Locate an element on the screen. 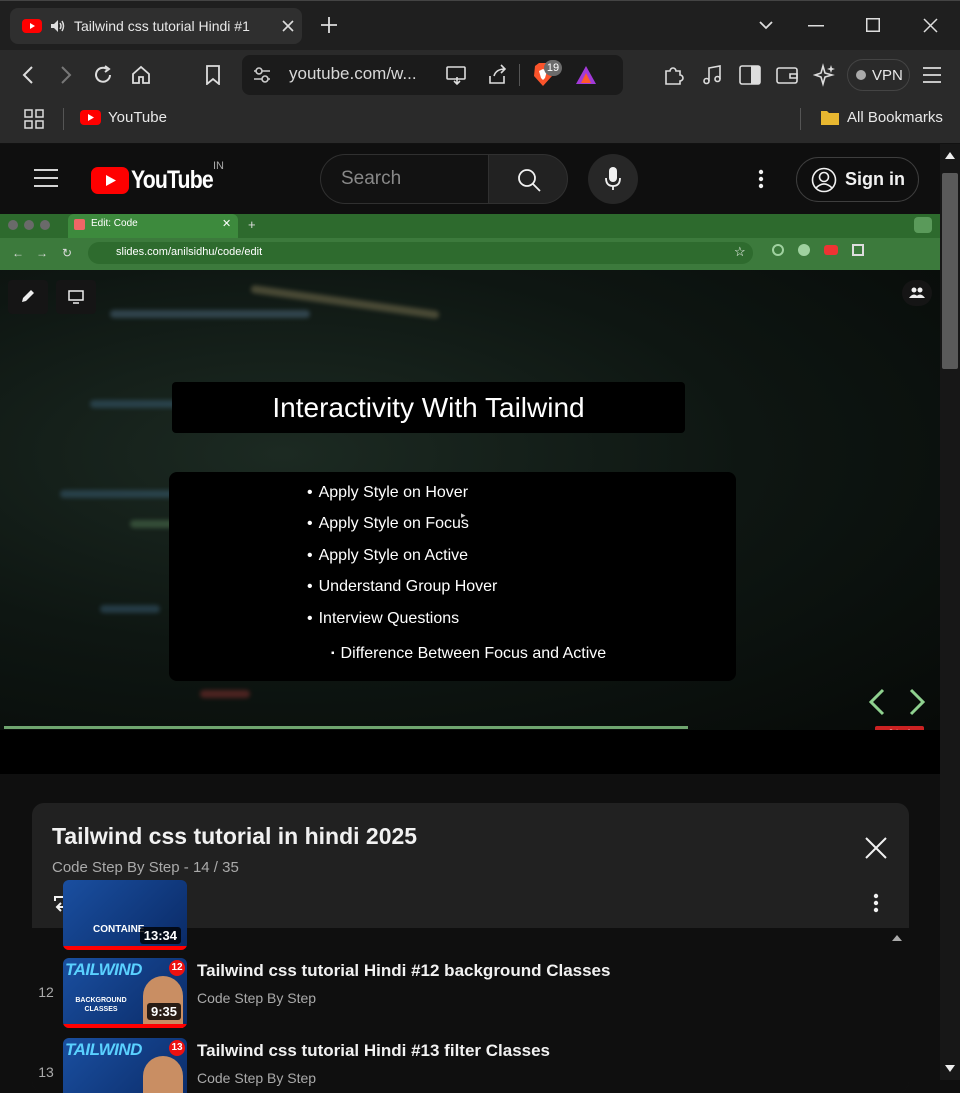 The width and height of the screenshot is (960, 1093). microphone-icon is located at coordinates (613, 179).